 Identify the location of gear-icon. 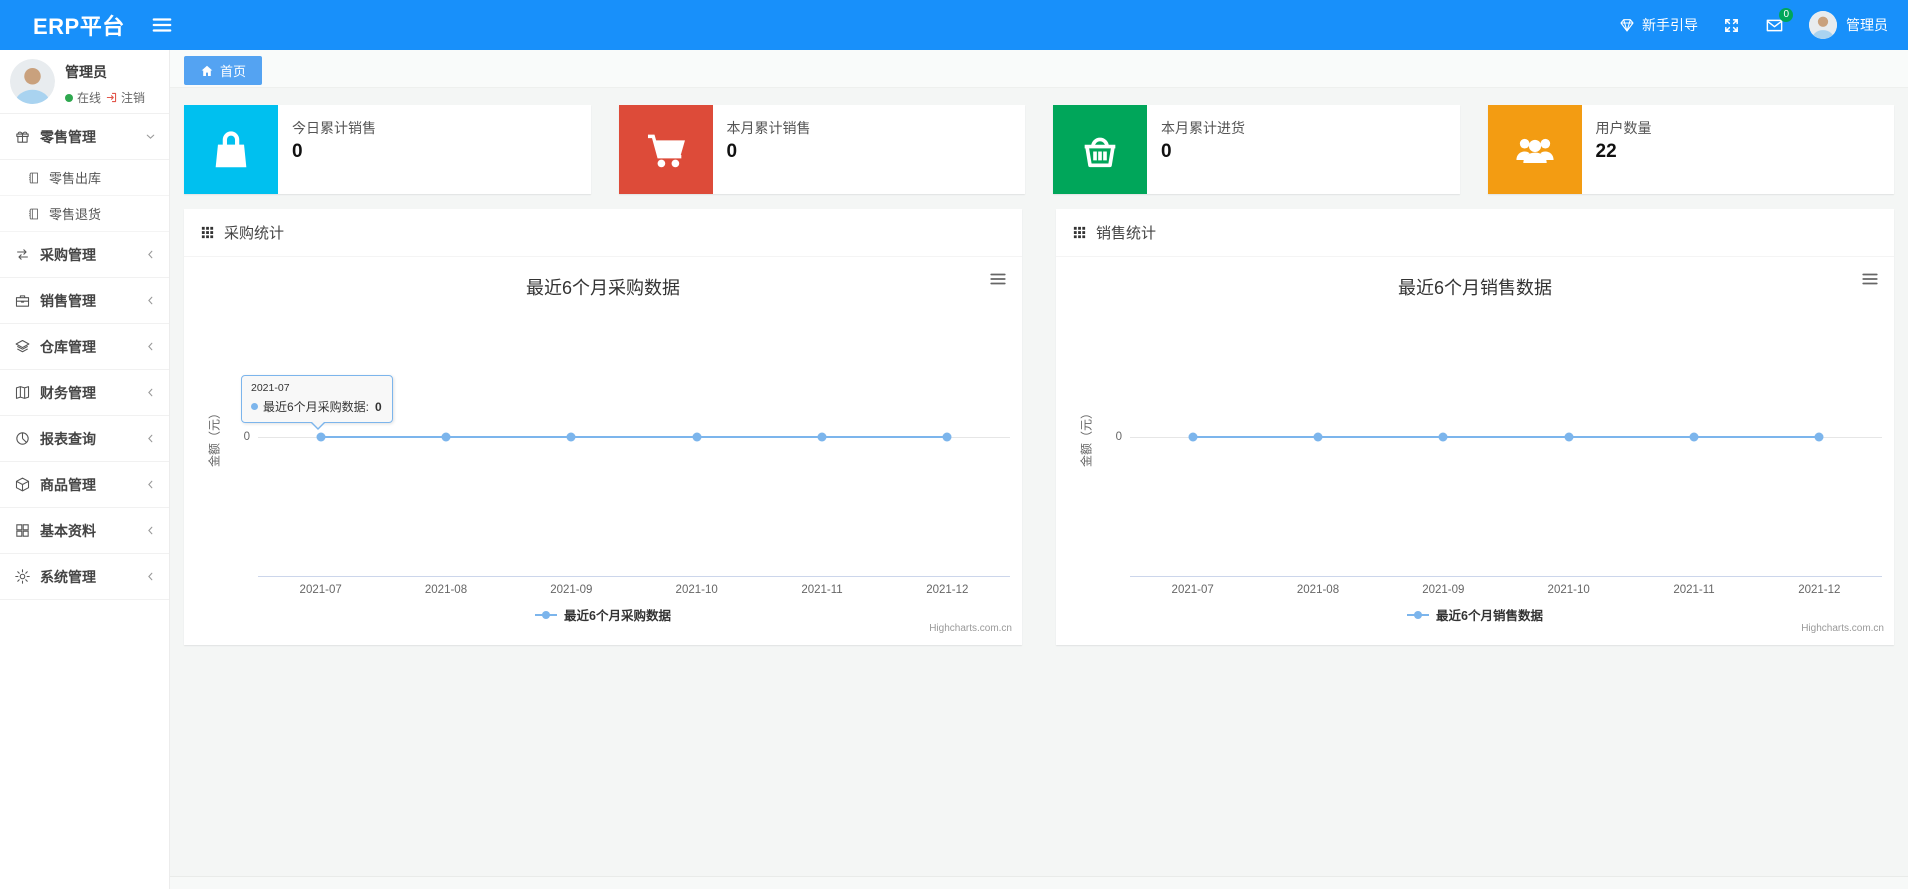
(22, 576).